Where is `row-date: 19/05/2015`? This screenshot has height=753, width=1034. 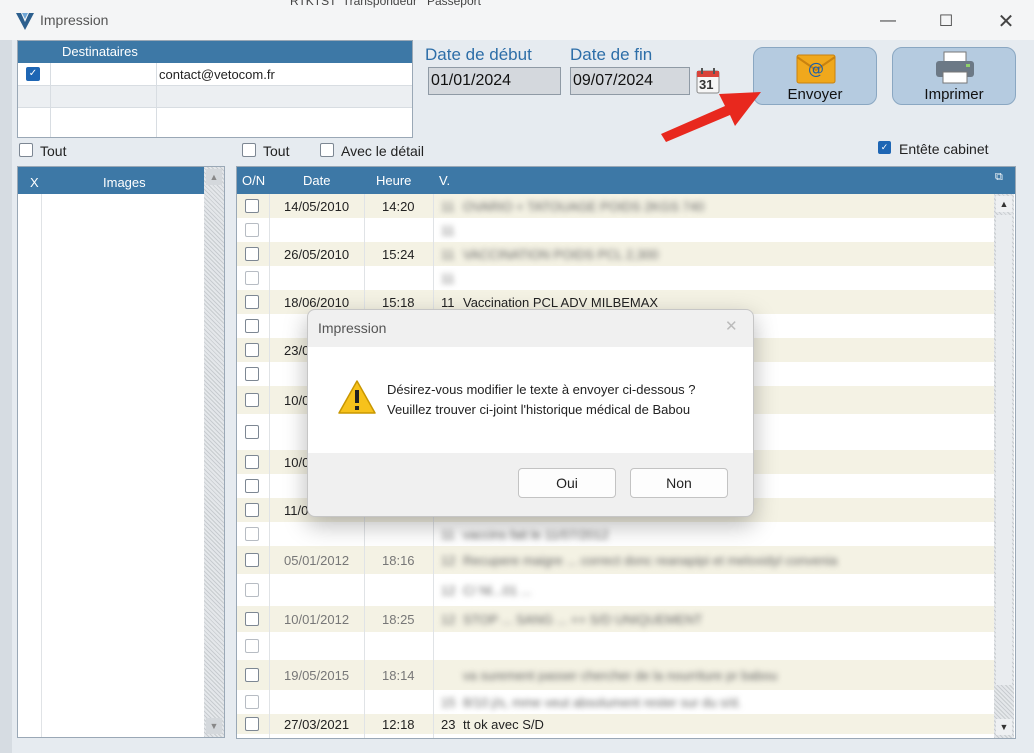 row-date: 19/05/2015 is located at coordinates (317, 675).